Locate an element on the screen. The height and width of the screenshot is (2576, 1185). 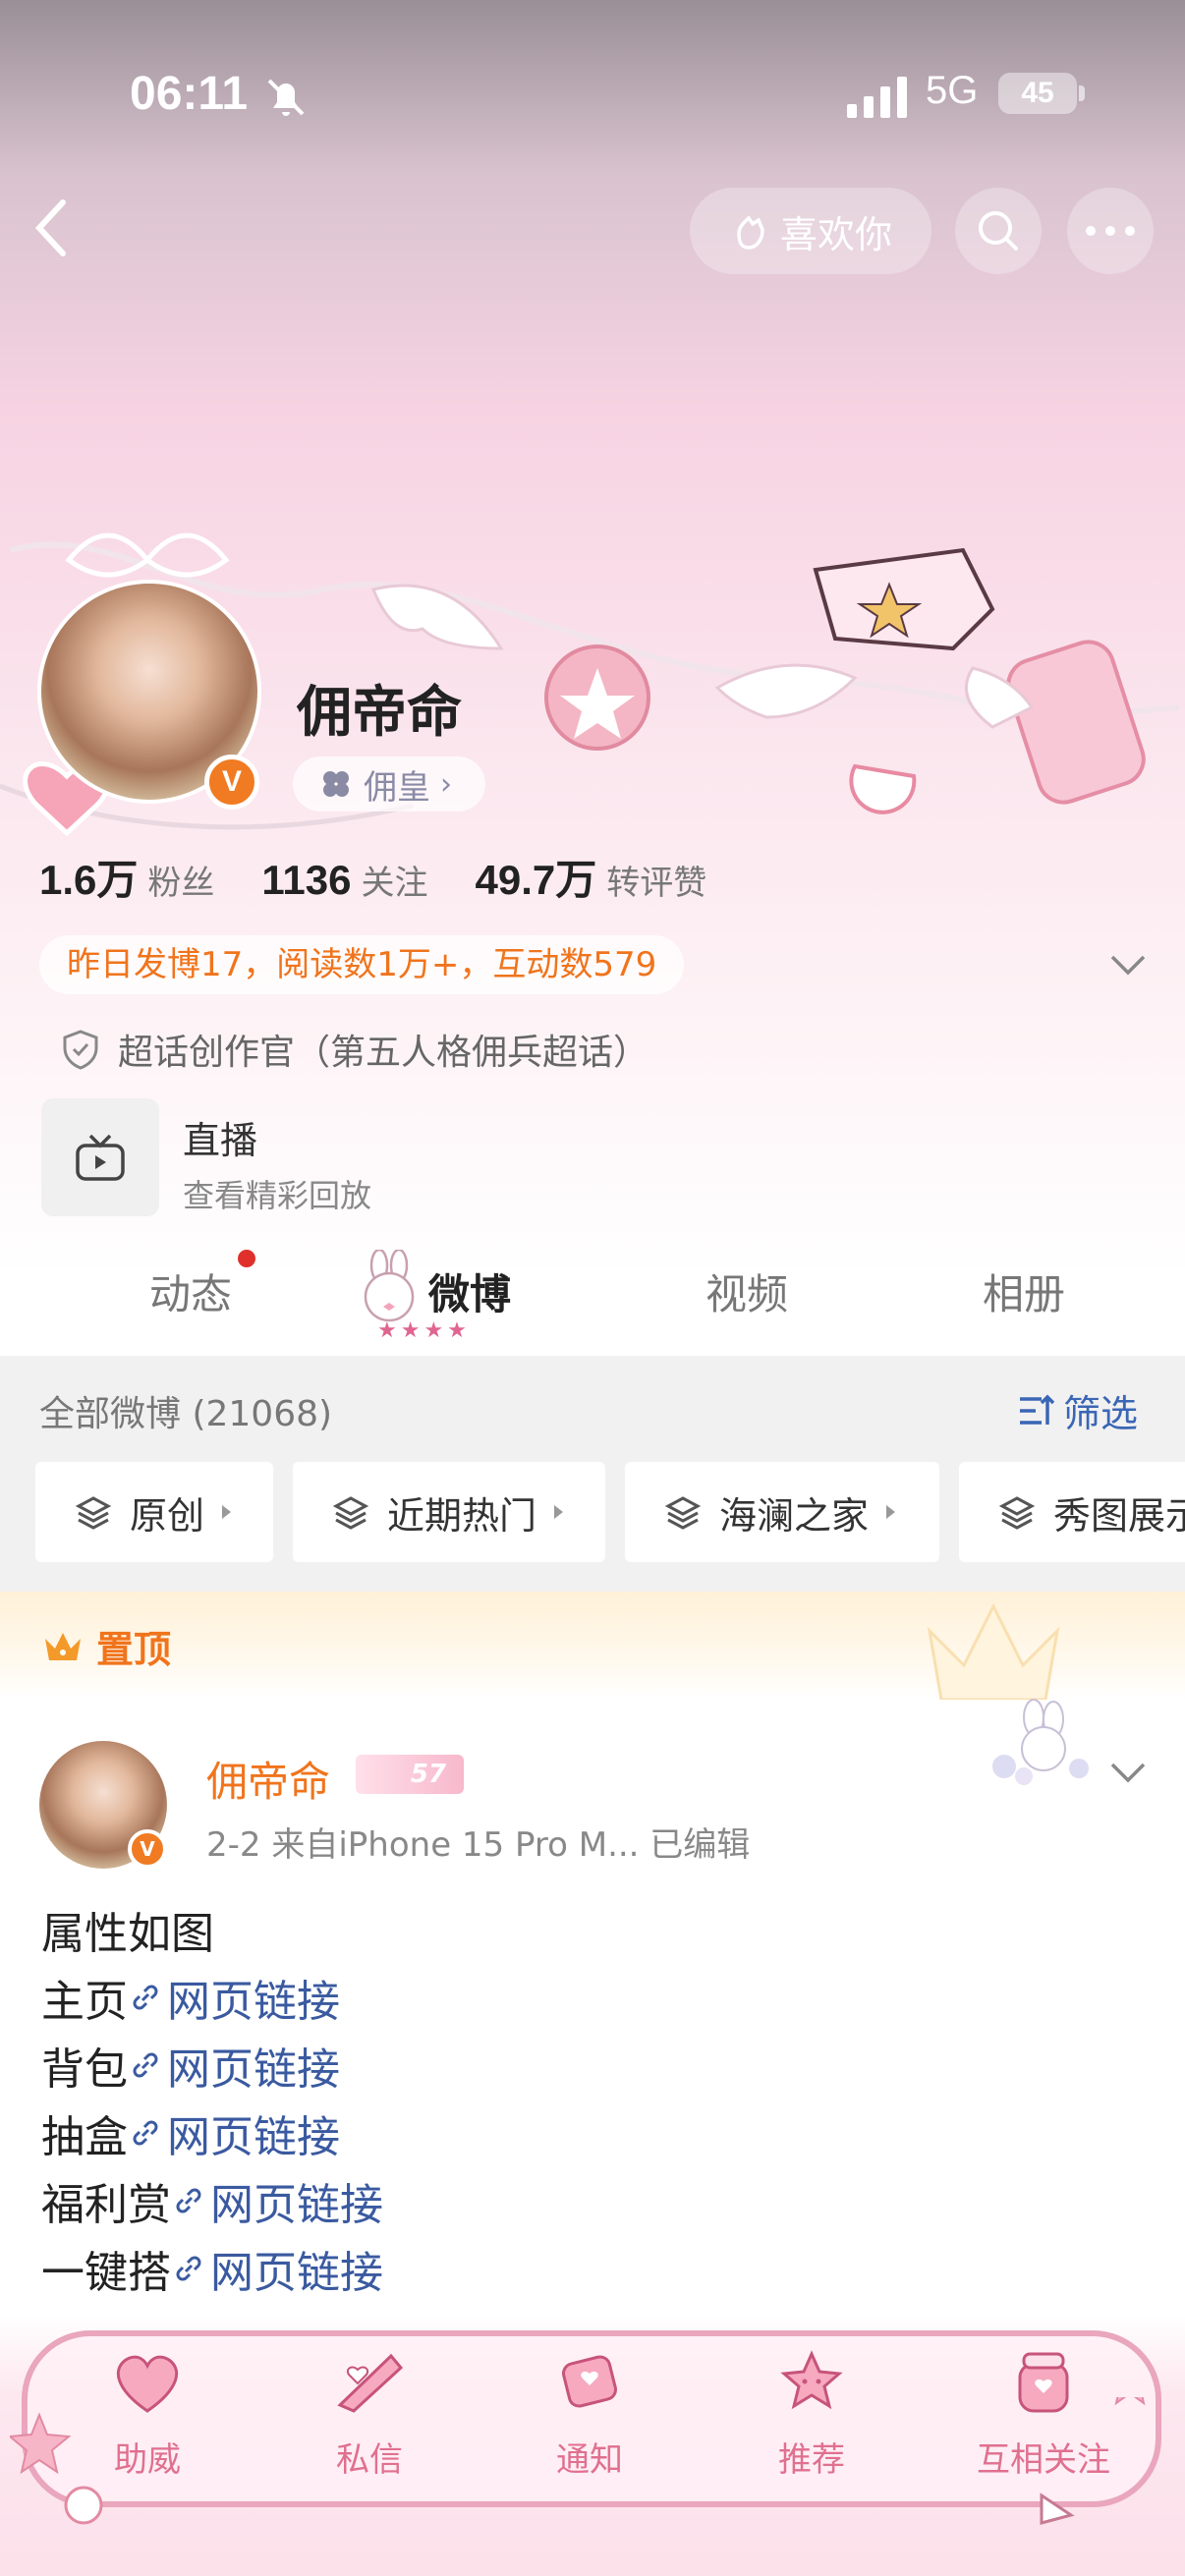
post-line: 背包 网页链接 is located at coordinates (191, 2065).